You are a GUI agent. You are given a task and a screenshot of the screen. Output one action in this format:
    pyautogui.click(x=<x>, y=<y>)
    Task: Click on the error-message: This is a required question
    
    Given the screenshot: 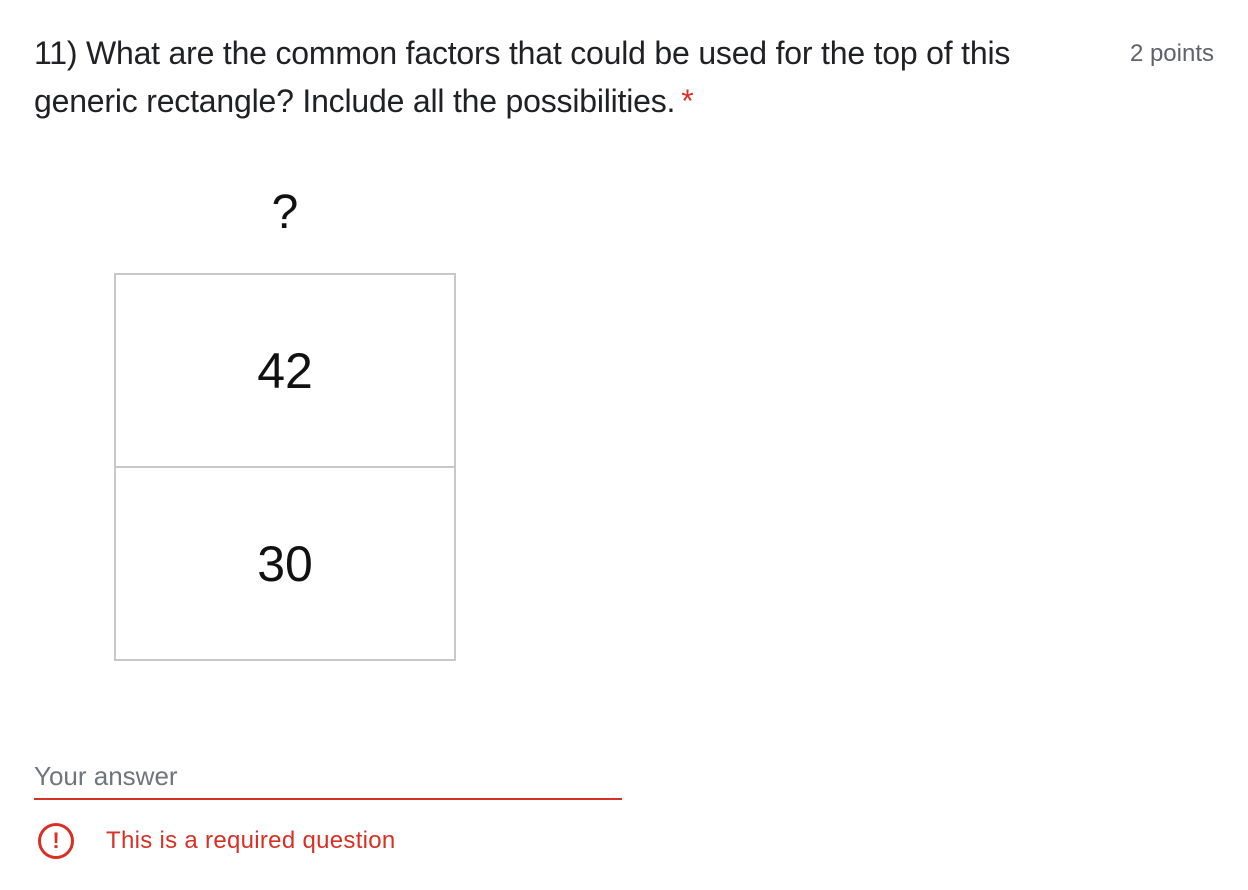 What is the action you would take?
    pyautogui.click(x=251, y=840)
    